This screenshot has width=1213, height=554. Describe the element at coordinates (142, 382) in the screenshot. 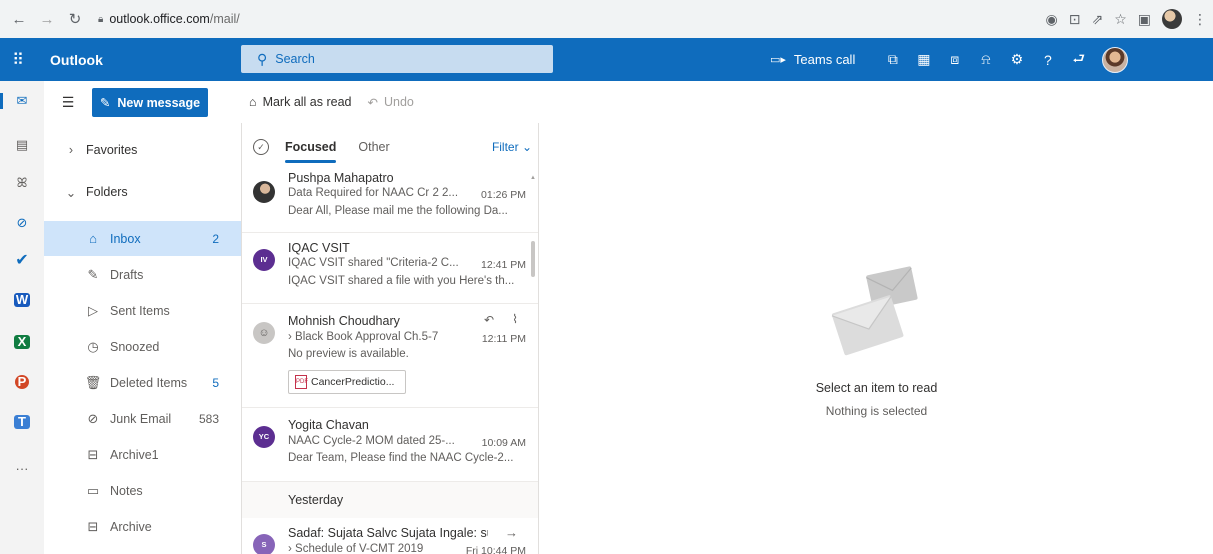

I see `folder-deleted-items: 🗑︎ Deleted Items 5` at that location.